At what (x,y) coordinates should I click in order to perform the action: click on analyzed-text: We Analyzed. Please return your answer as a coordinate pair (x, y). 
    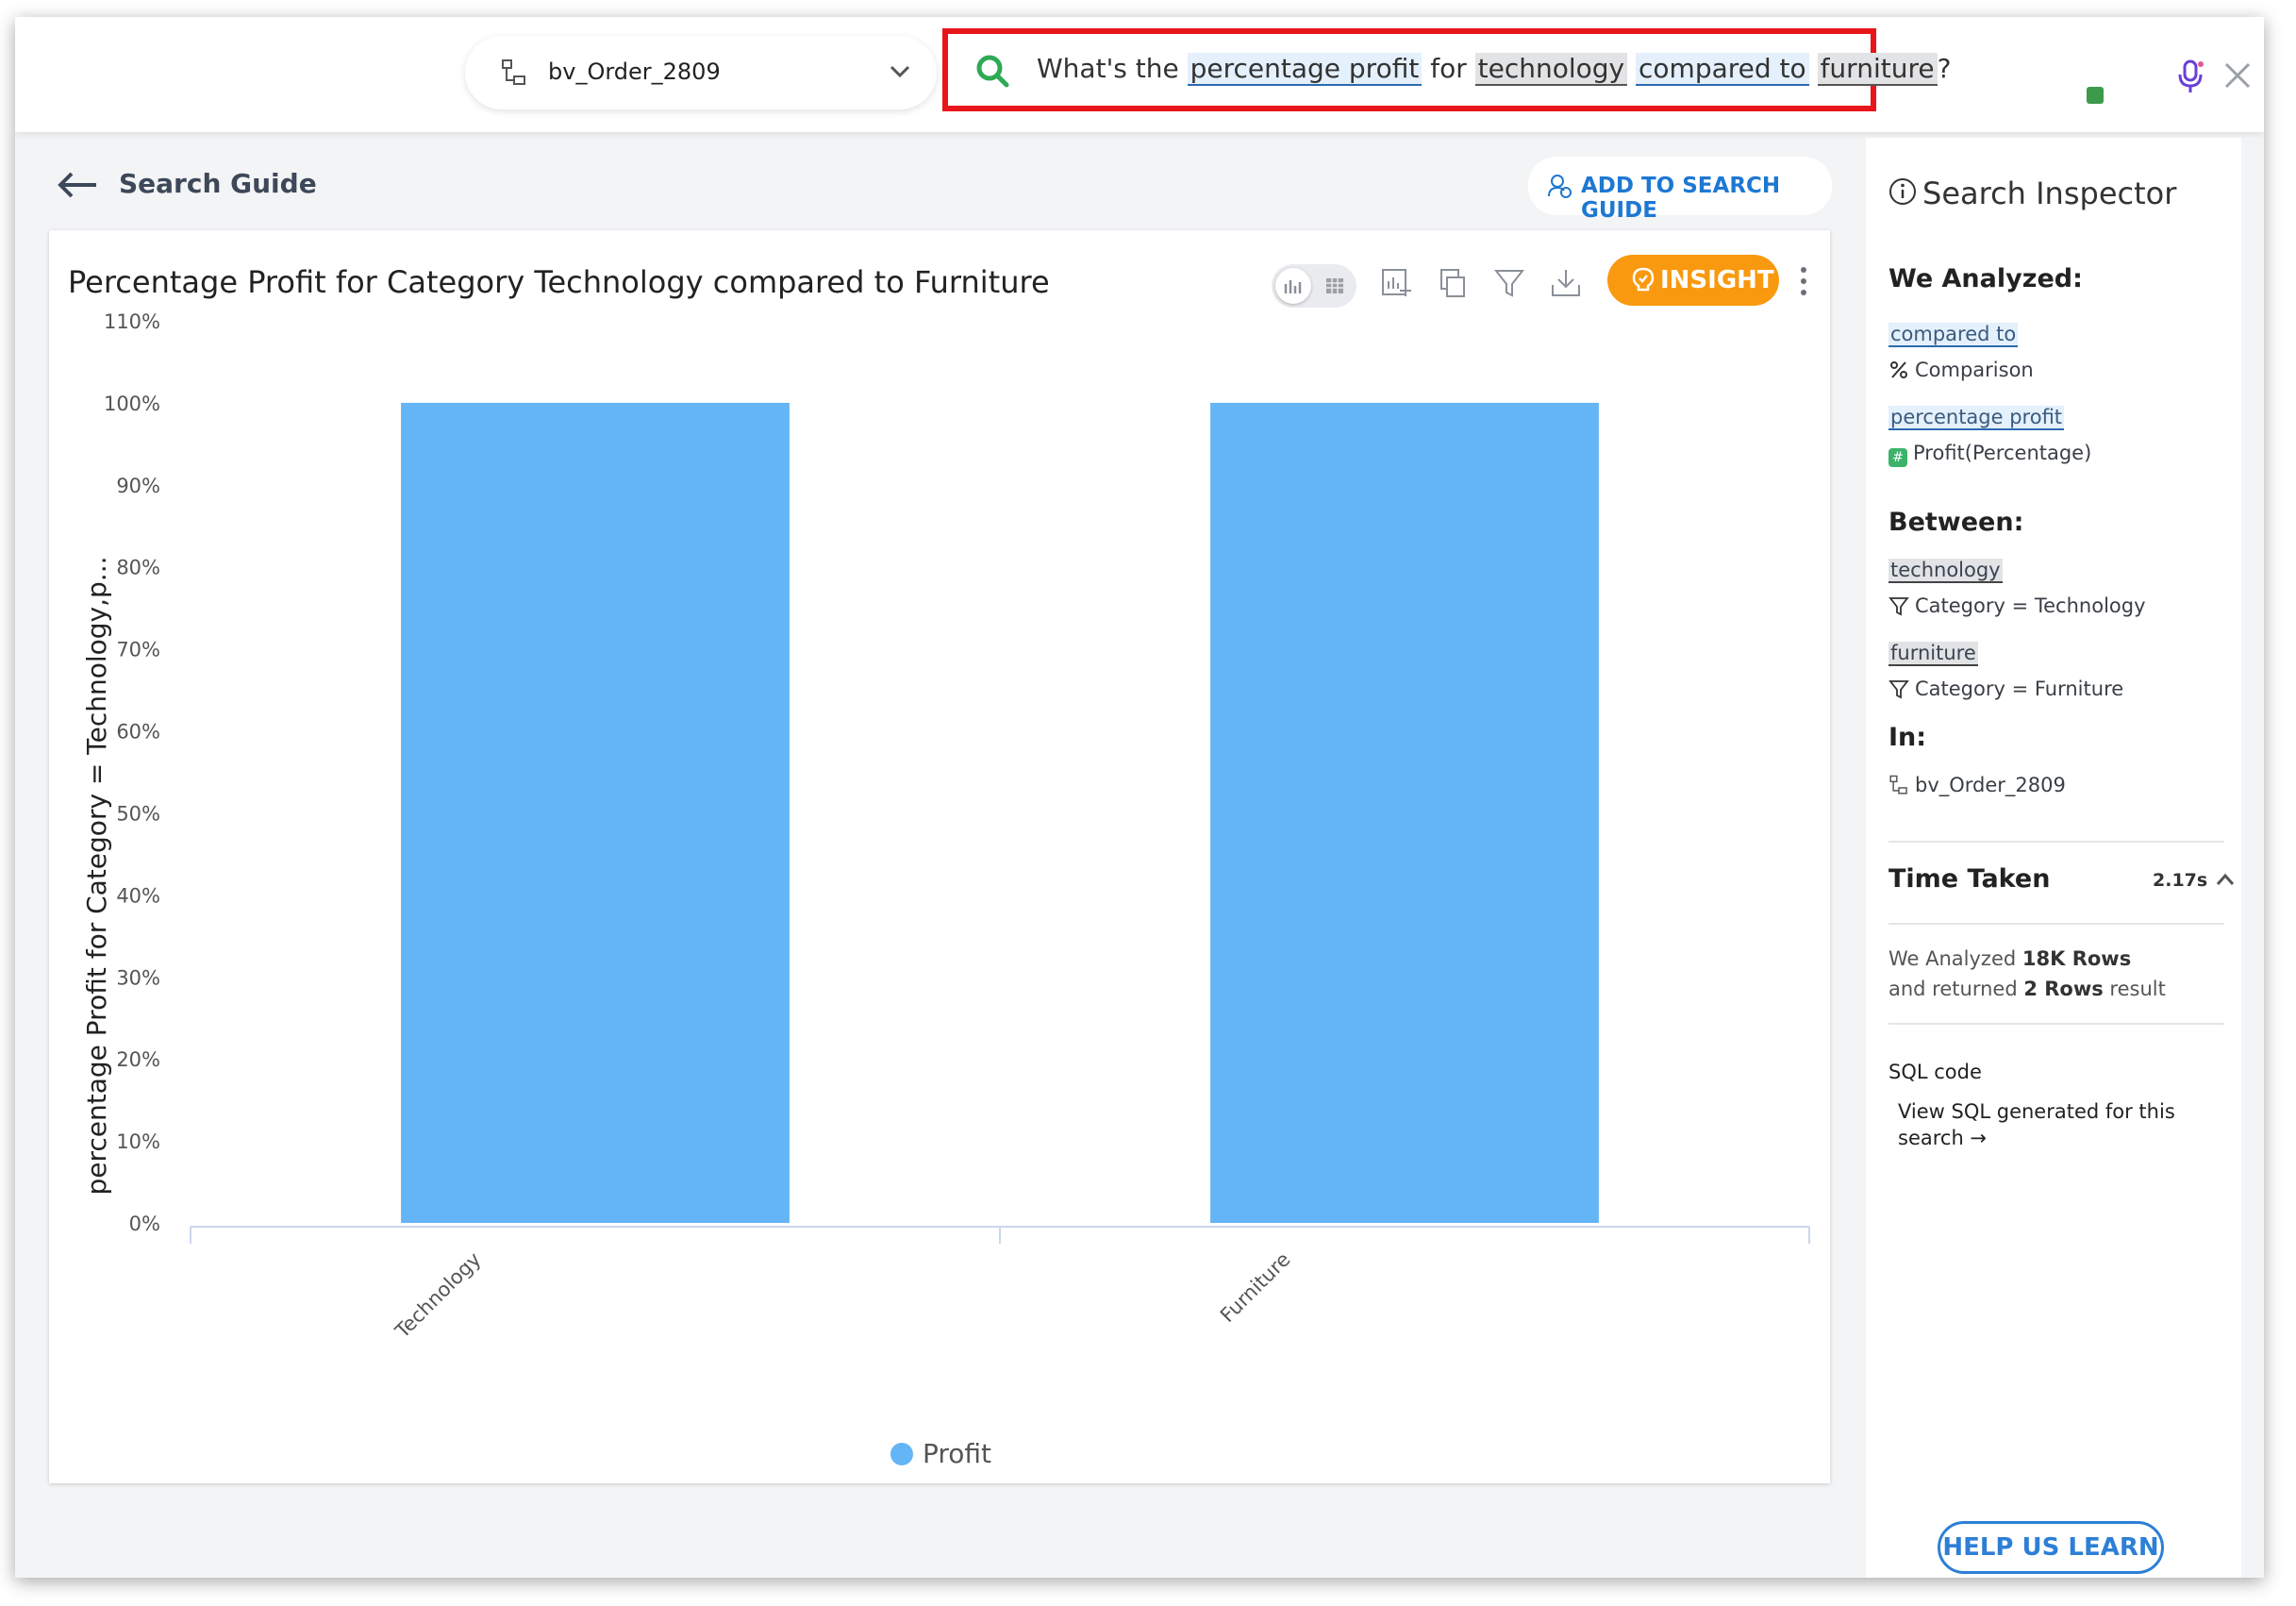
    Looking at the image, I should click on (1955, 958).